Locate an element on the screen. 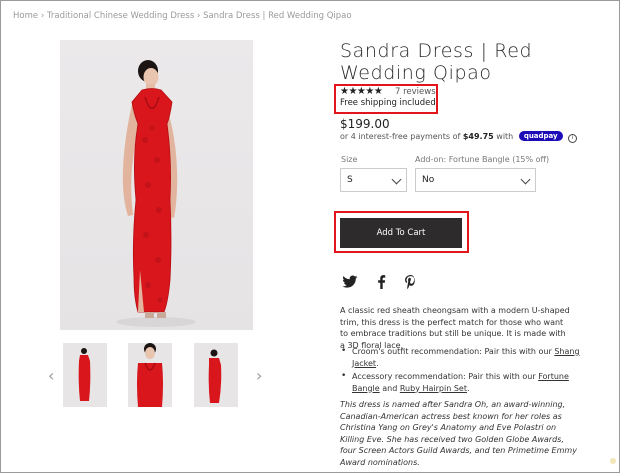  gallery-next-arrow: › is located at coordinates (259, 375).